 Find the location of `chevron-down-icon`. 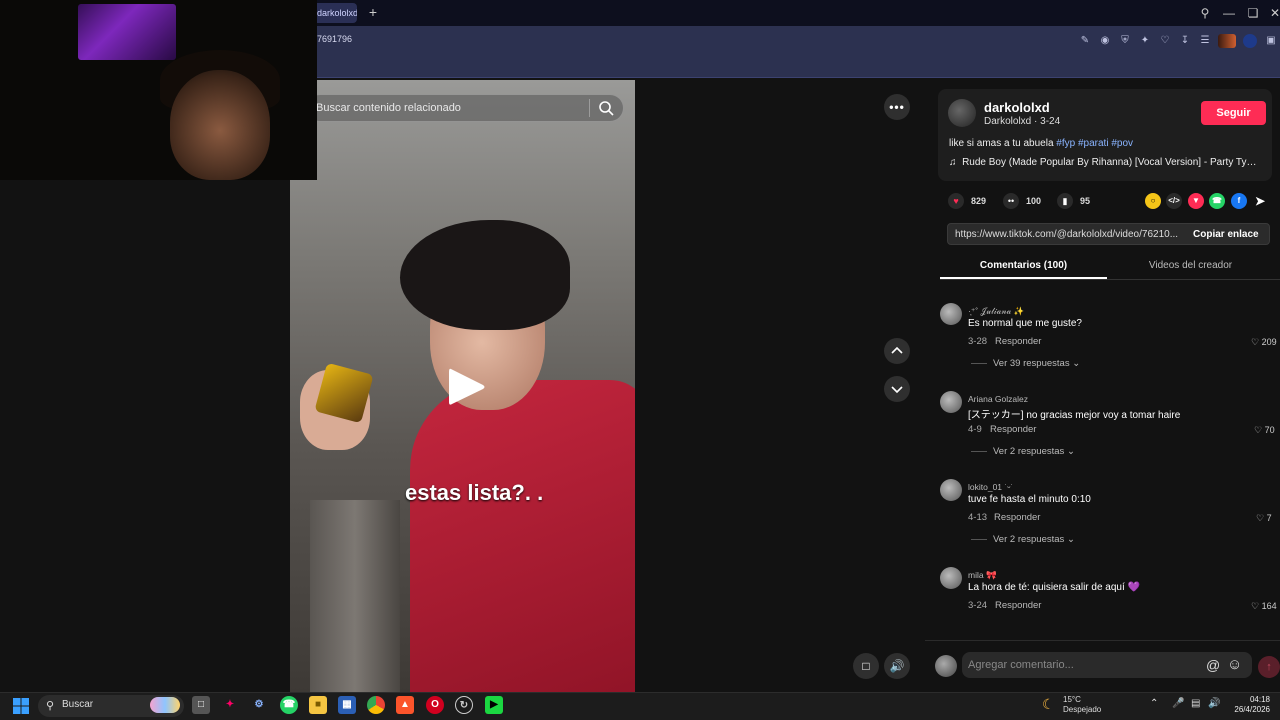

chevron-down-icon is located at coordinates (897, 389).